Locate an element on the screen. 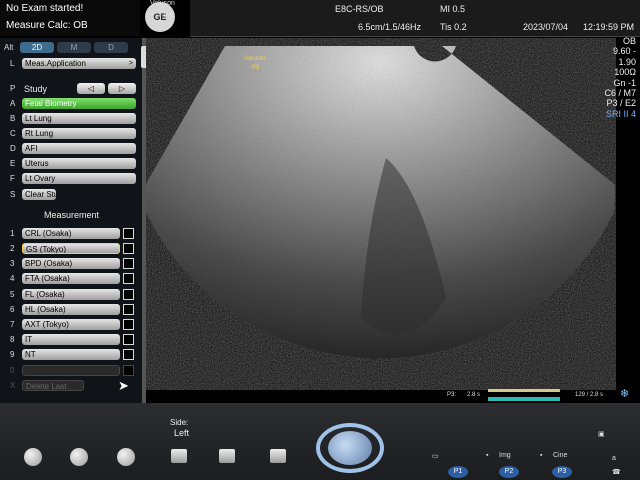 This screenshot has height=480, width=640. measurement-crl-osaka: CRL (Osaka) is located at coordinates (71, 233).